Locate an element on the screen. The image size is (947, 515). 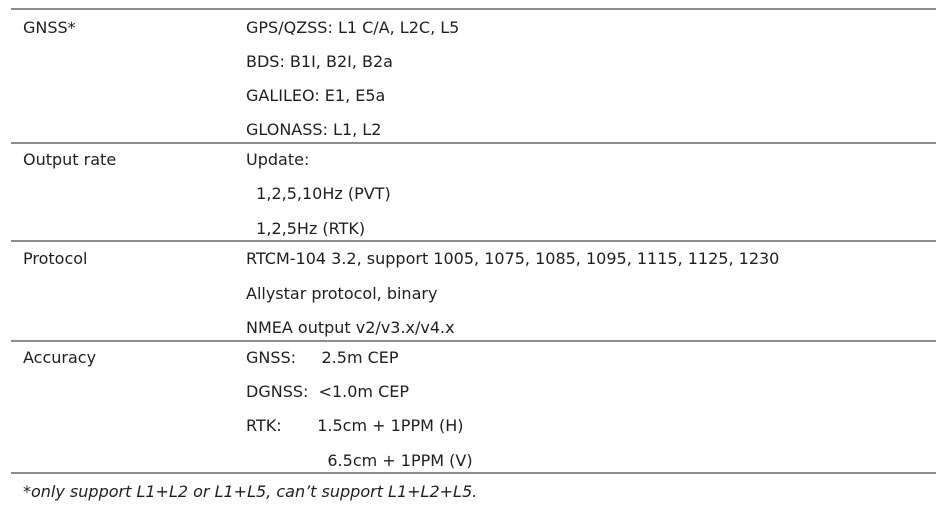
table-top-border is located at coordinates (473, 9).